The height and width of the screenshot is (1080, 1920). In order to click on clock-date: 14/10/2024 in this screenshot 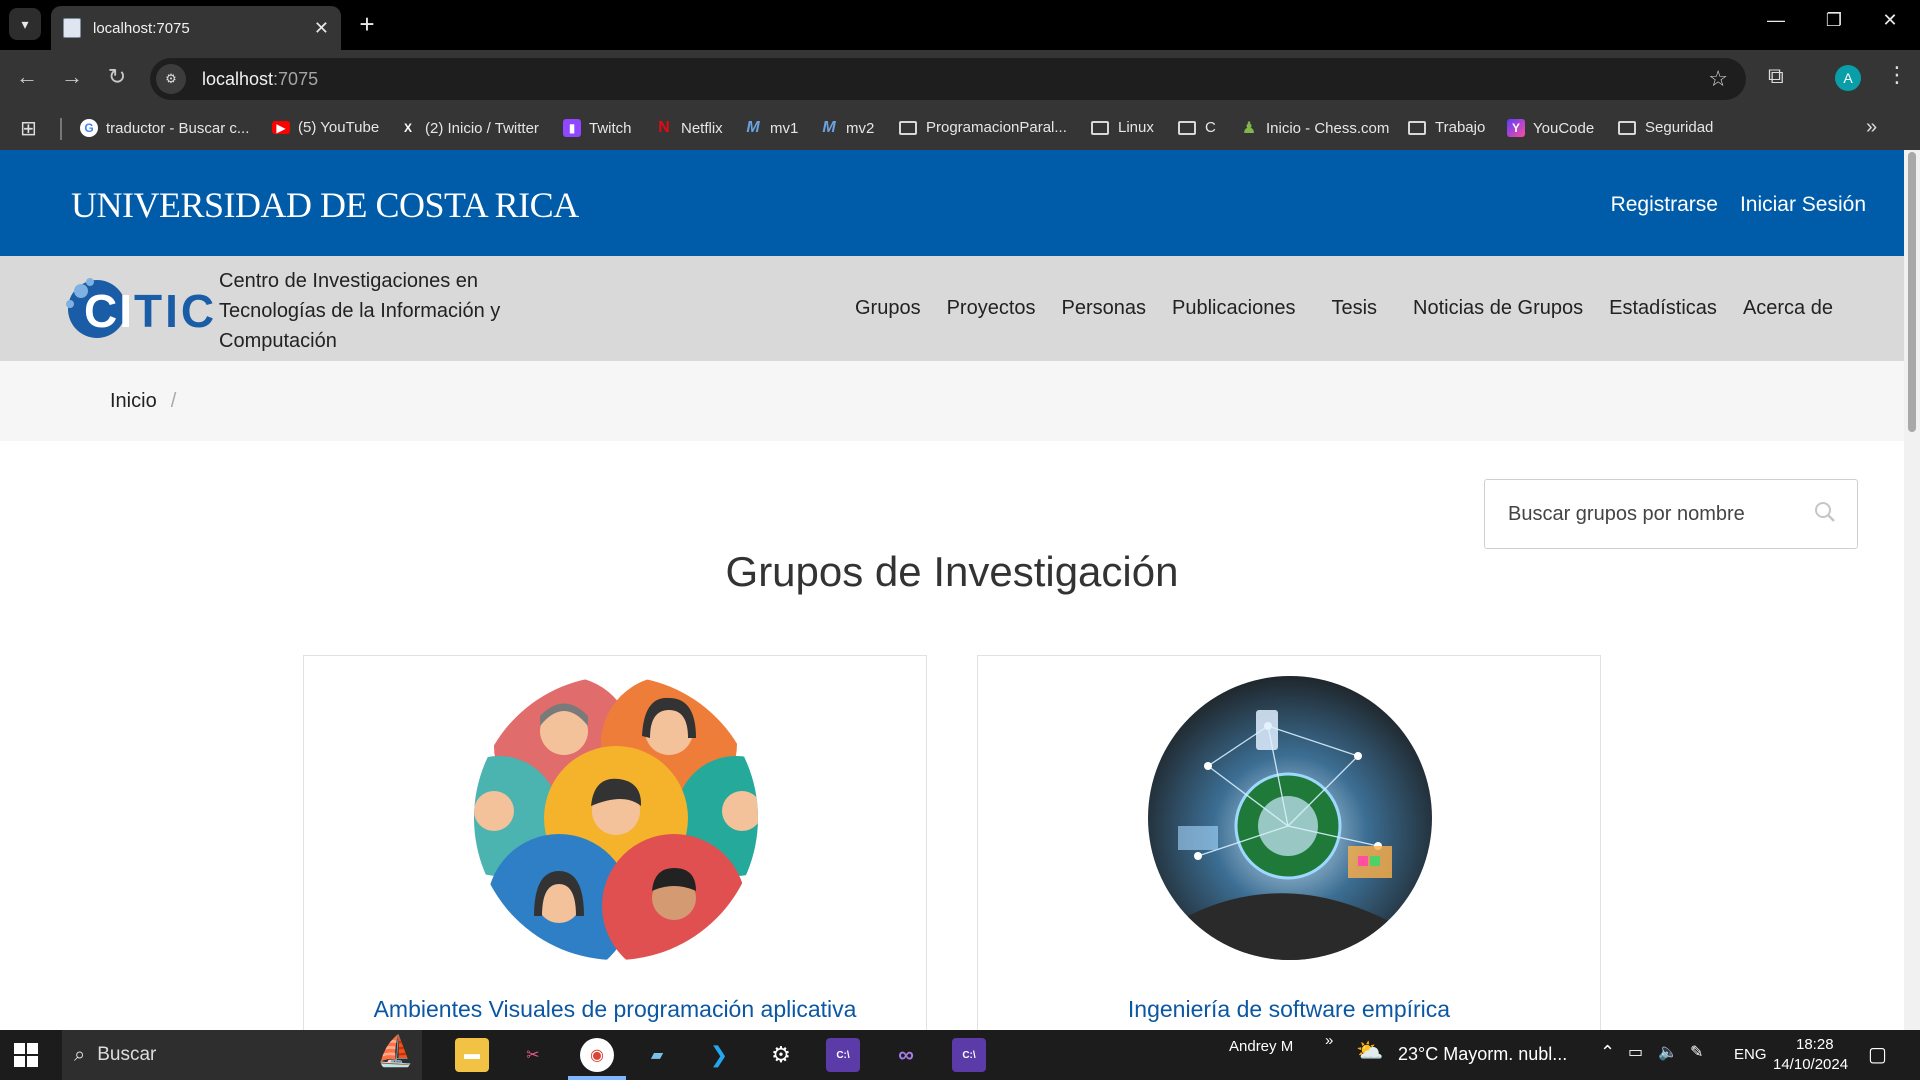, I will do `click(1810, 1064)`.